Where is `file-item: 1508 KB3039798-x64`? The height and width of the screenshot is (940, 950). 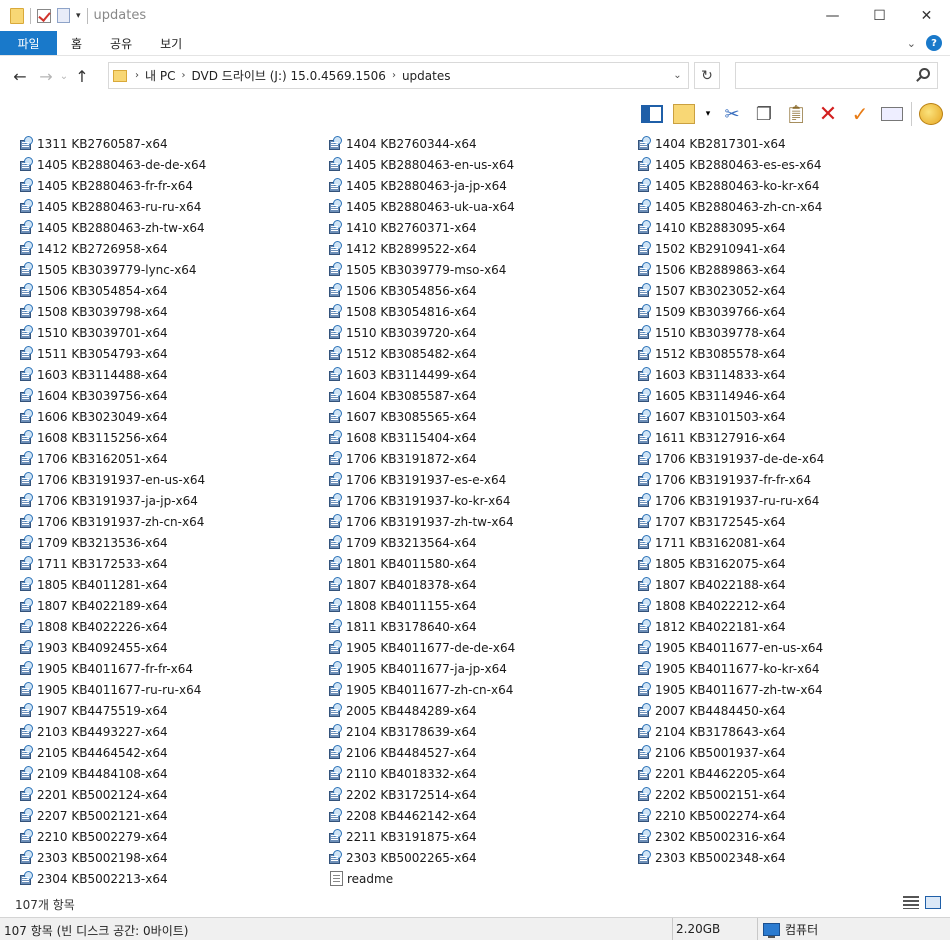
file-item: 1508 KB3039798-x64 is located at coordinates (112, 311).